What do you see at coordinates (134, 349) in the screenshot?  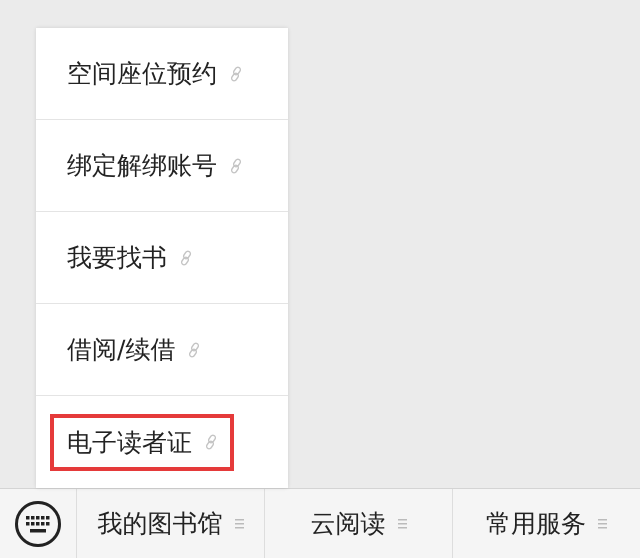 I see `menu-item: 借阅/续借` at bounding box center [134, 349].